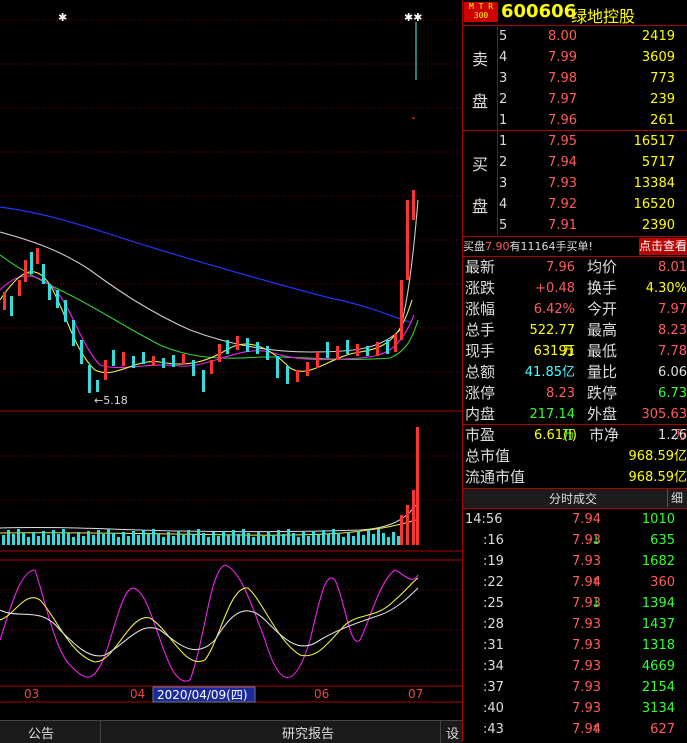 This screenshot has height=743, width=687. Describe the element at coordinates (503, 183) in the screenshot. I see `order-level: 3` at that location.